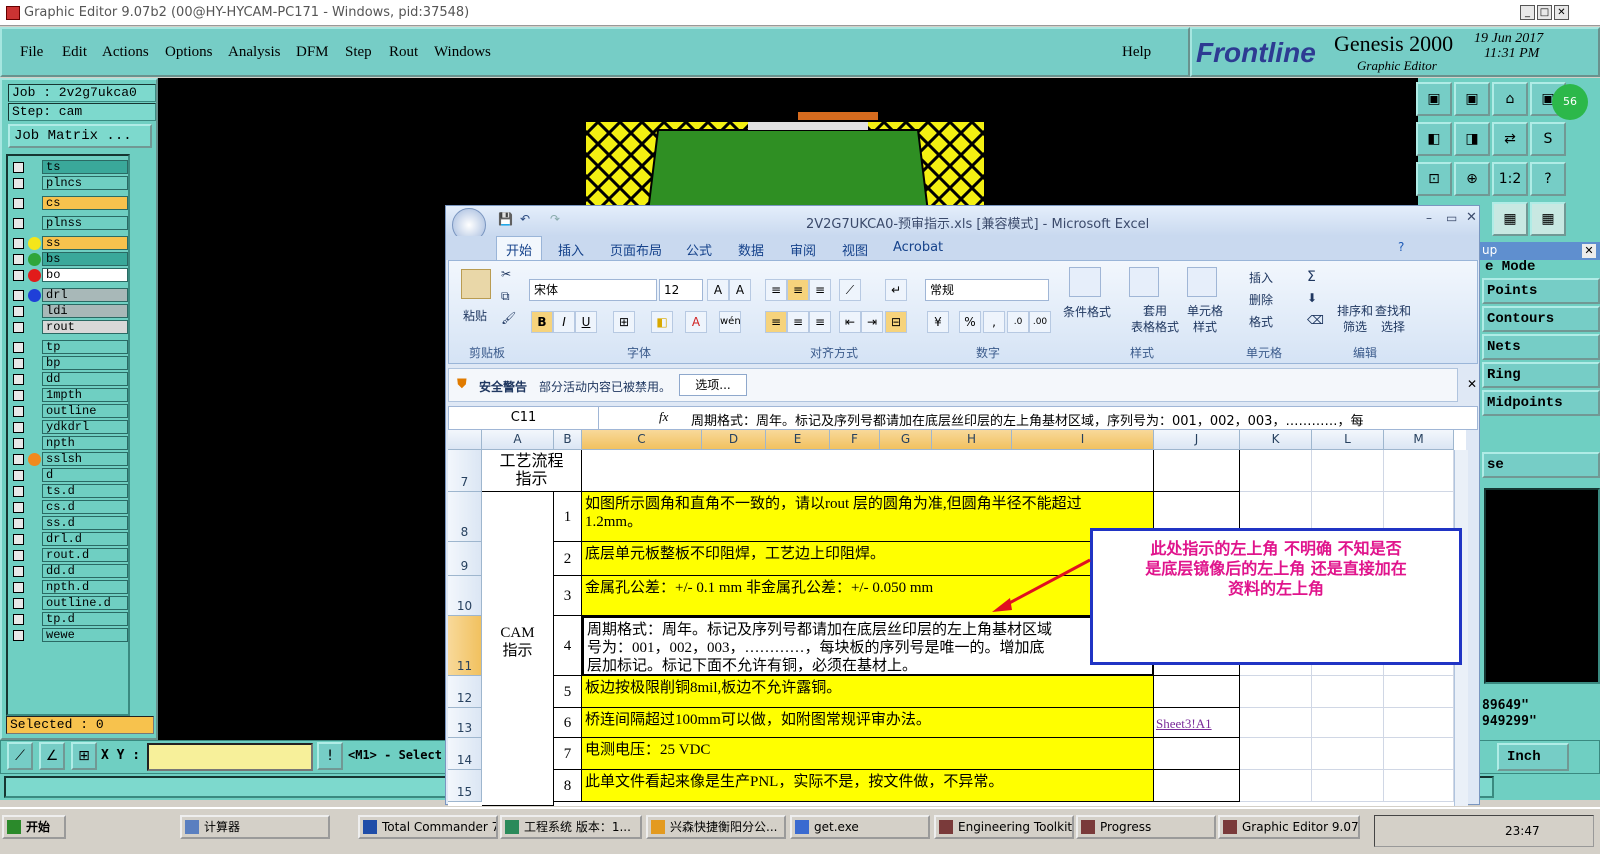 The height and width of the screenshot is (854, 1600). I want to click on layer-row: wewe, so click(70, 635).